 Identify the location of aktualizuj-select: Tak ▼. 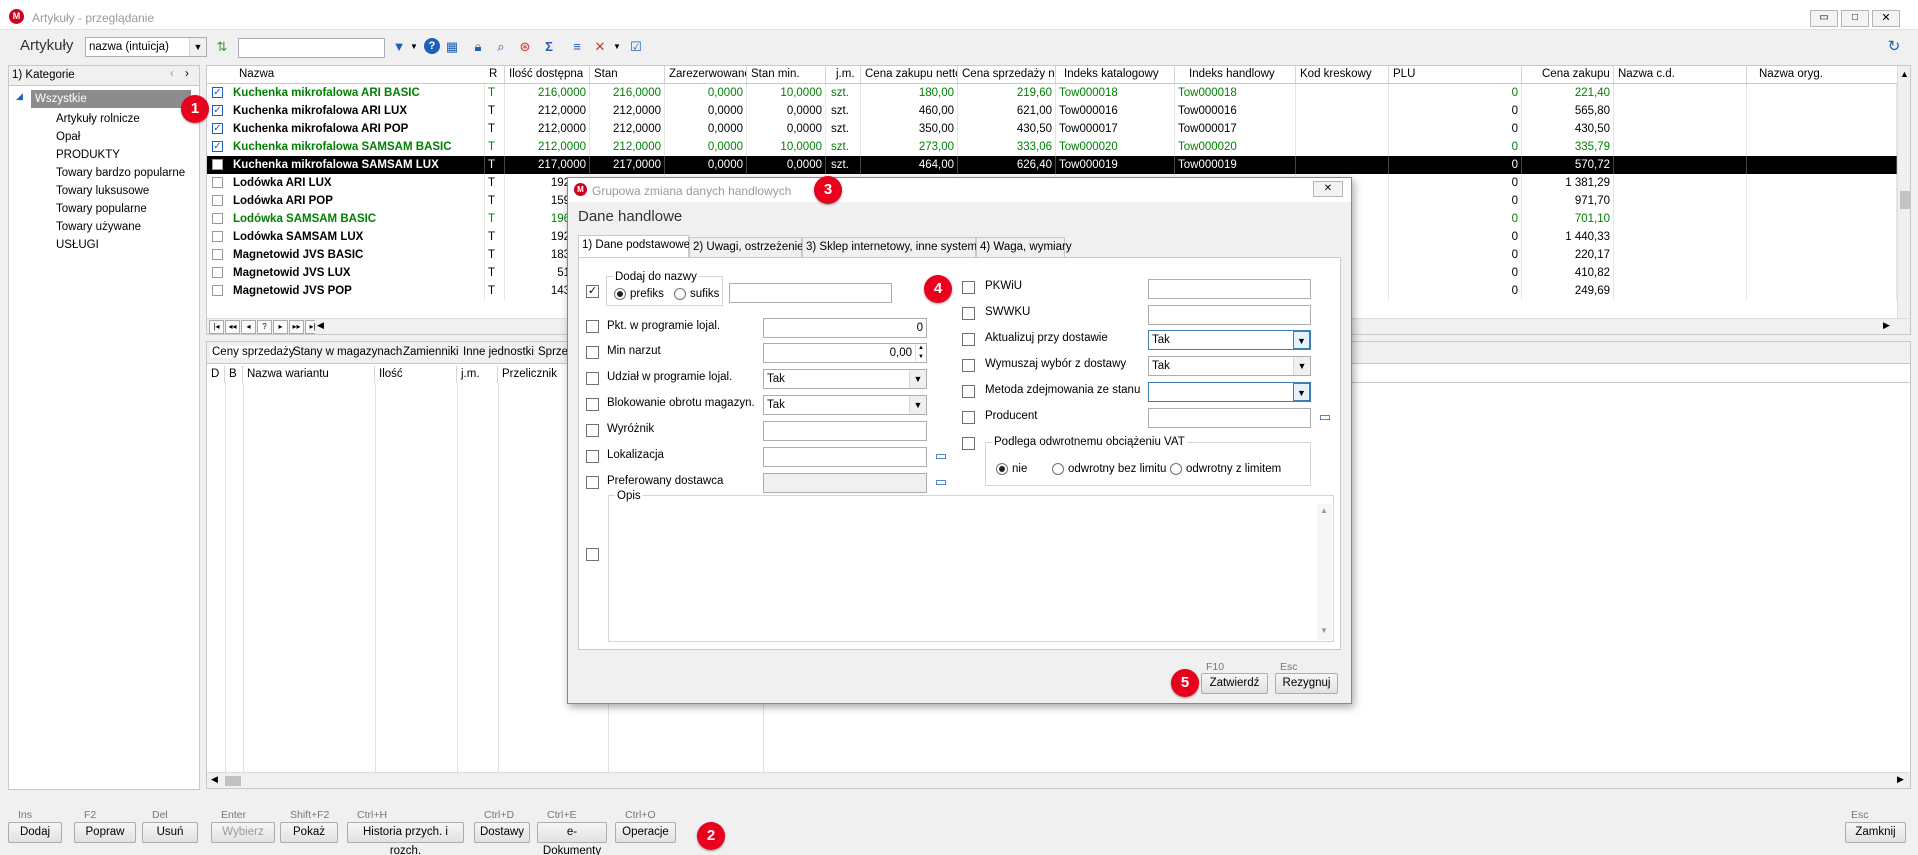
(1229, 340).